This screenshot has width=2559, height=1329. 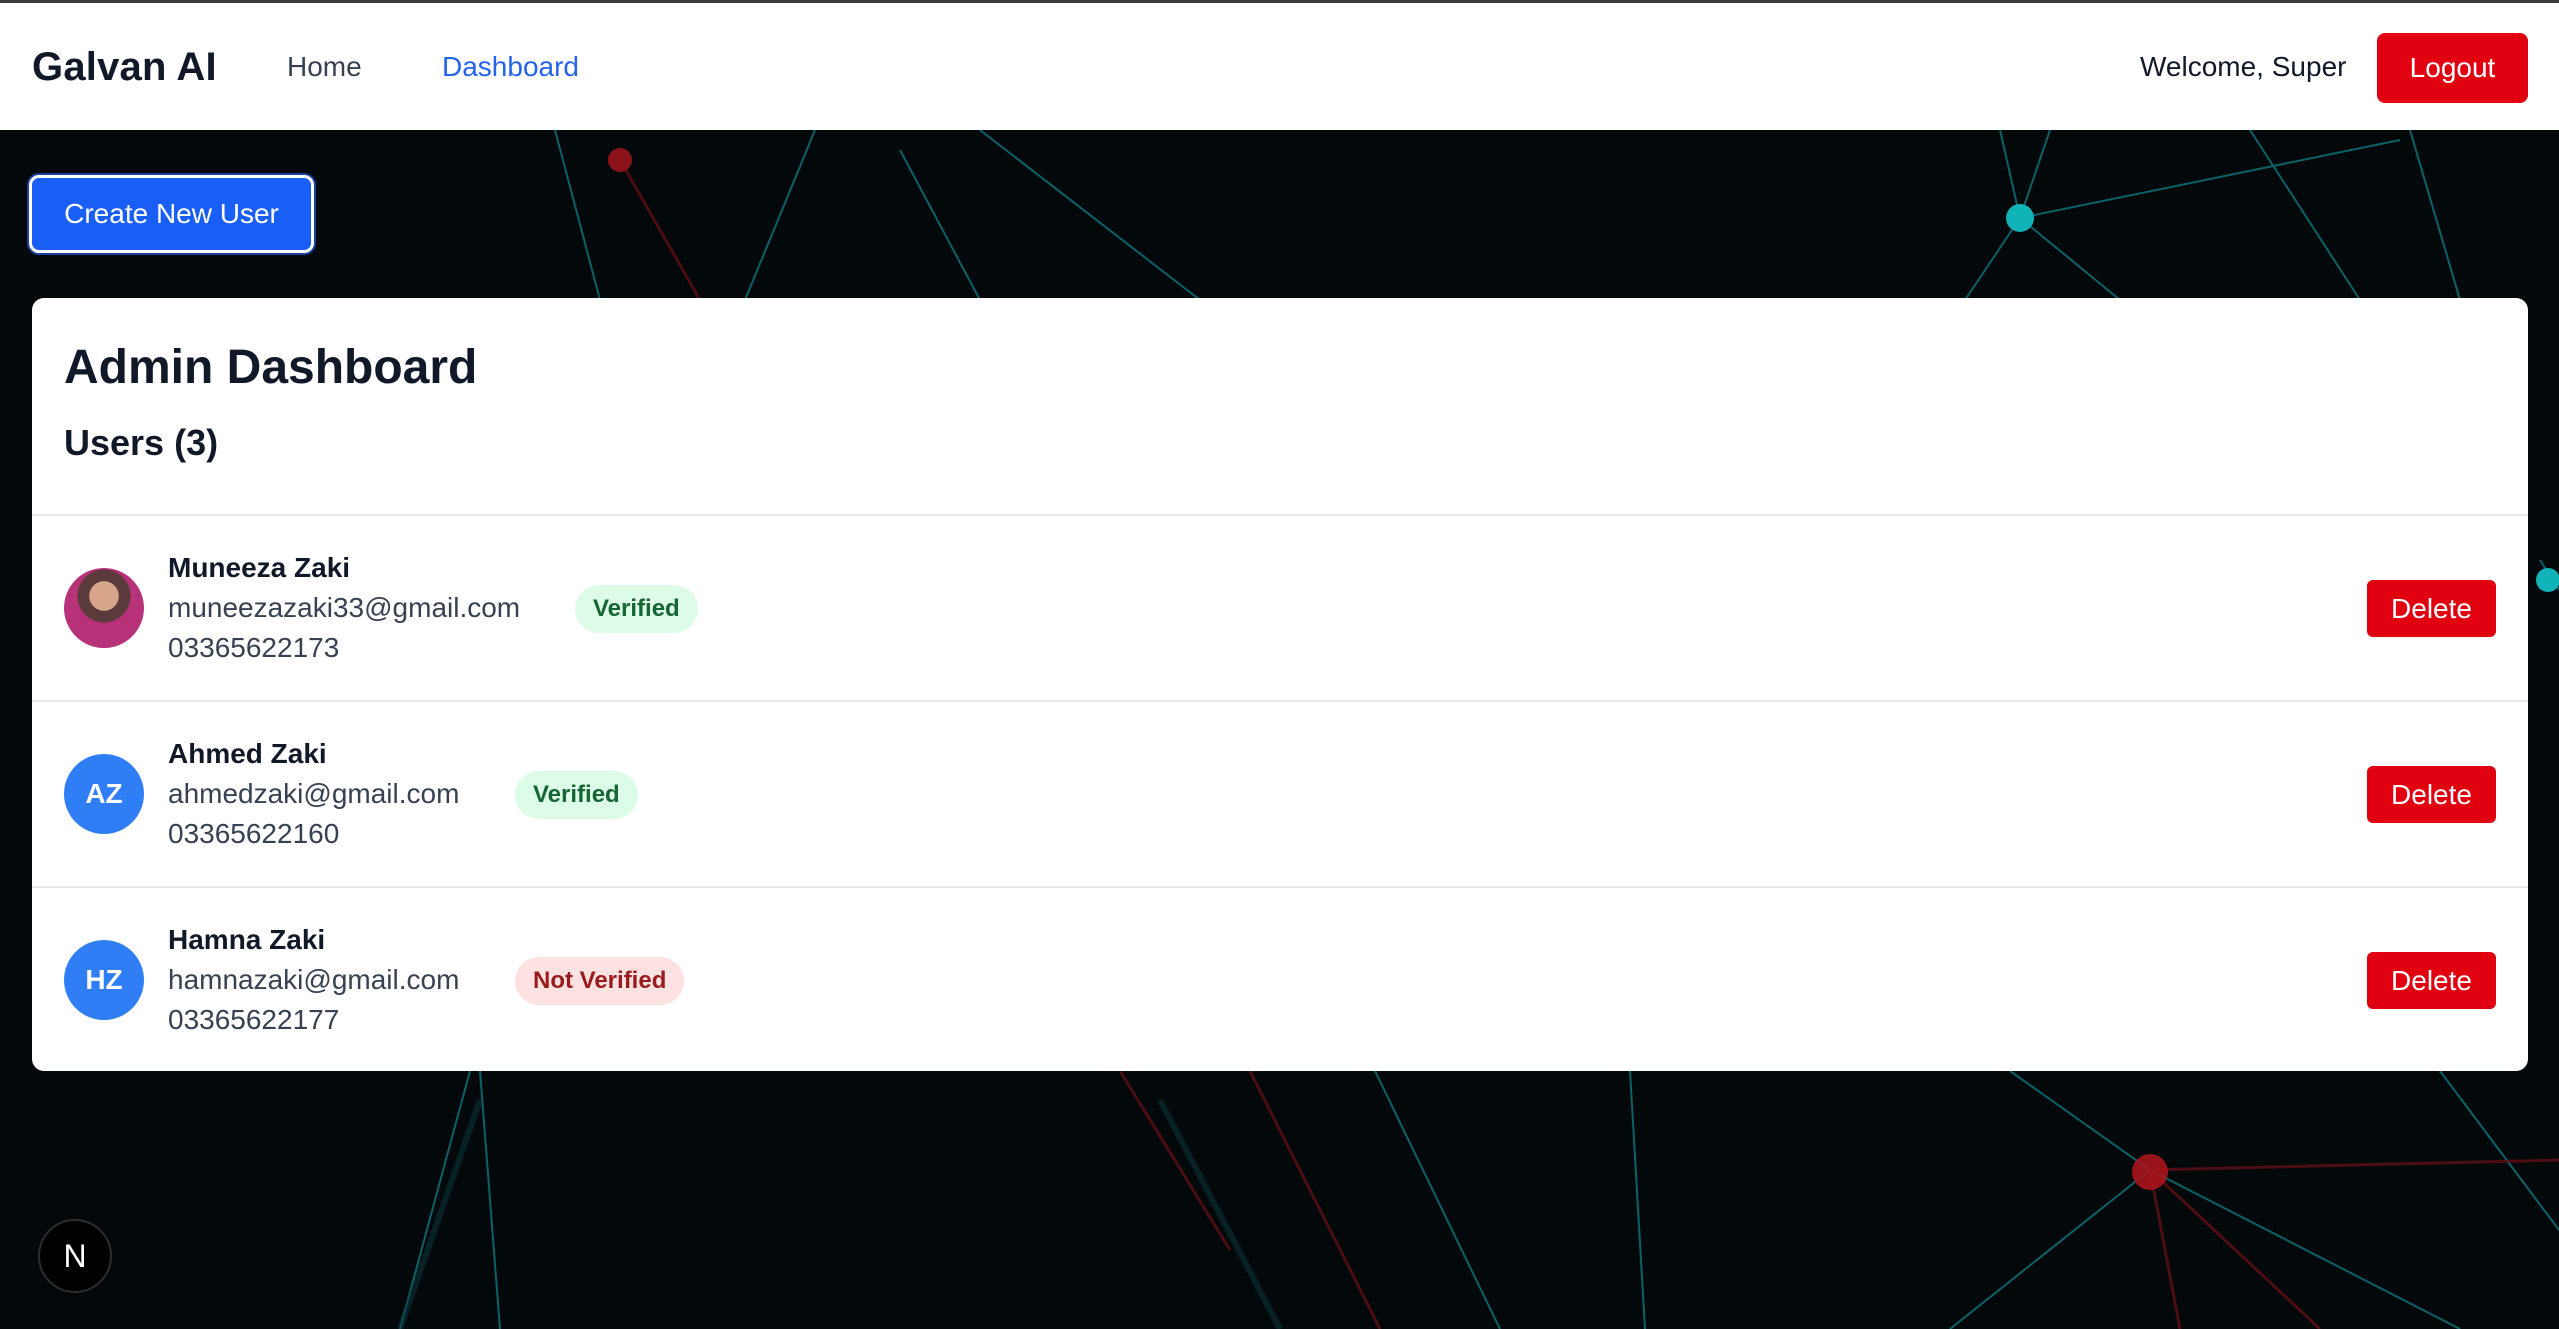 What do you see at coordinates (104, 980) in the screenshot?
I see `avatar: HZ` at bounding box center [104, 980].